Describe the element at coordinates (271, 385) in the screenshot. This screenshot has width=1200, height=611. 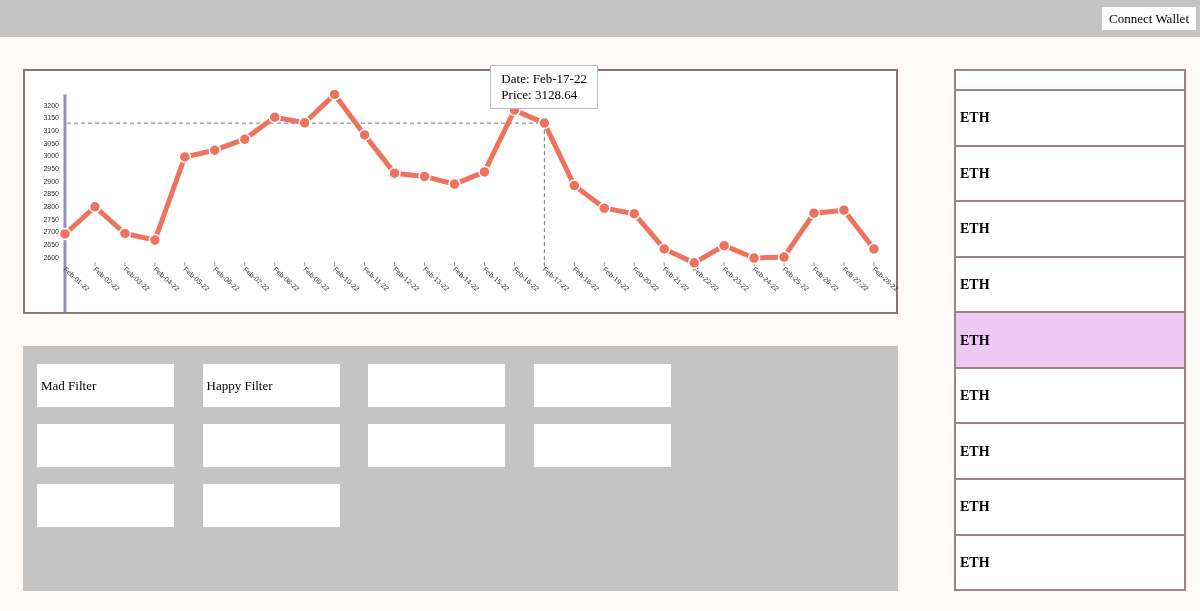
I see `filter-card: Happy Filter` at that location.